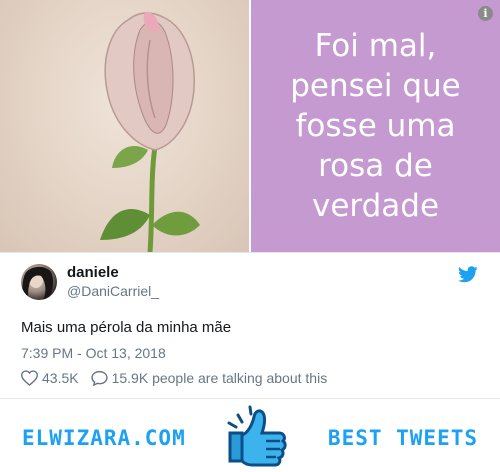  I want to click on twitter-bird-icon, so click(468, 274).